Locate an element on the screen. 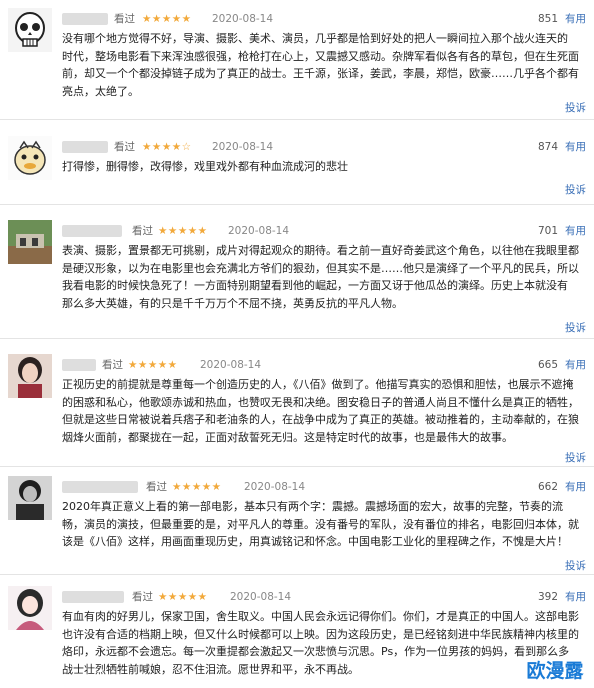 This screenshot has height=688, width=594. illustrated-avatar-icon is located at coordinates (30, 608).